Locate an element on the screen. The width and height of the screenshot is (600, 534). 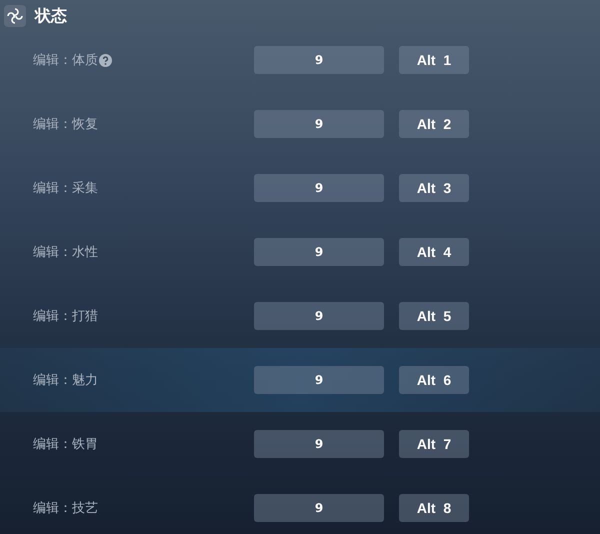
setting-label: 编辑：魅力 is located at coordinates (65, 380).